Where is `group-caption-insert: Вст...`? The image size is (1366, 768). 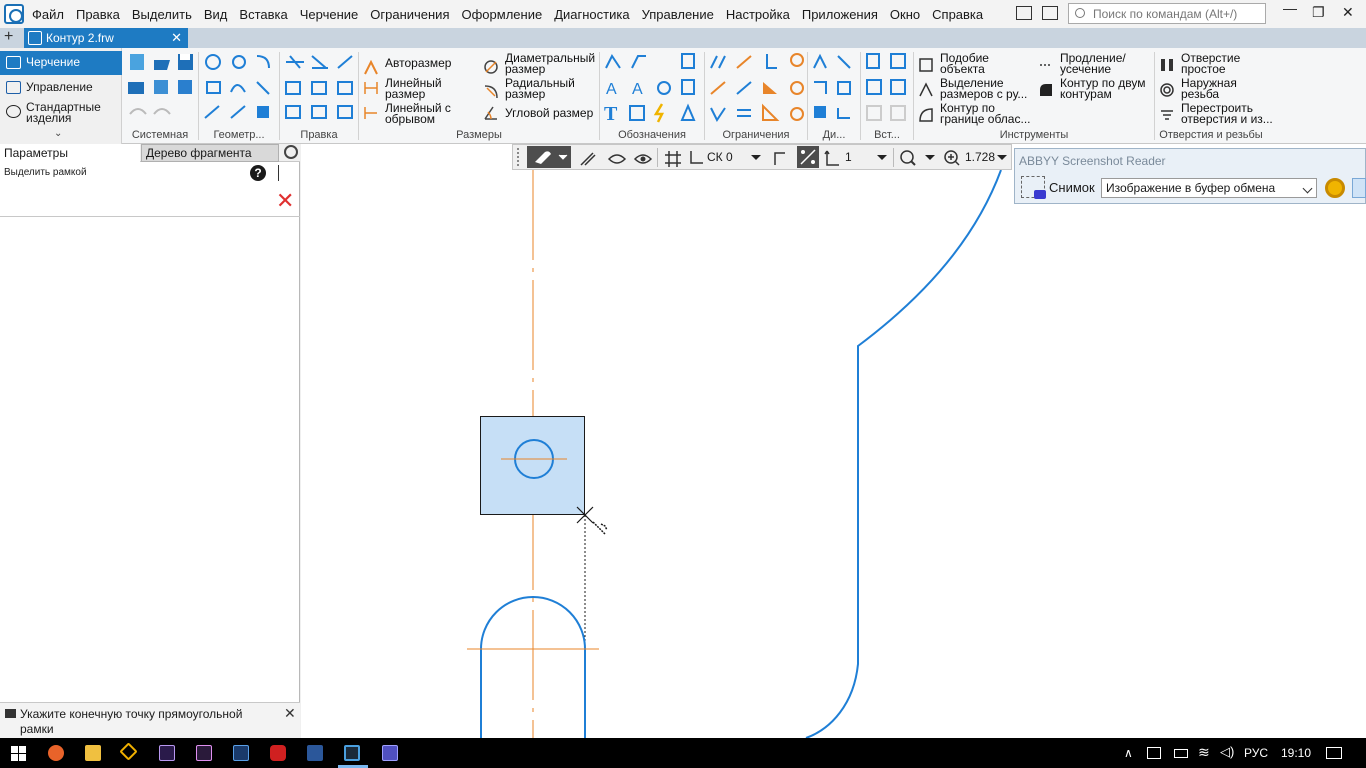 group-caption-insert: Вст... is located at coordinates (887, 136).